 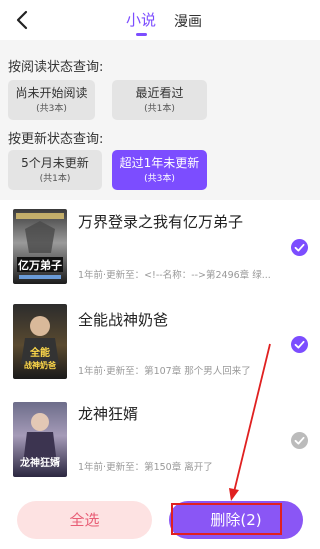 I want to click on filter-unread-chip: 尚未开始阅读 (共3本), so click(x=51, y=100).